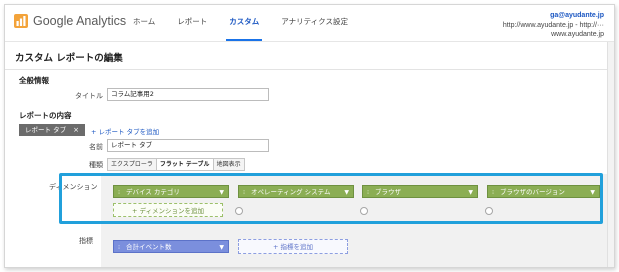 This screenshot has width=619, height=272. What do you see at coordinates (46, 130) in the screenshot?
I see `report-tab-label: レポート タブ` at bounding box center [46, 130].